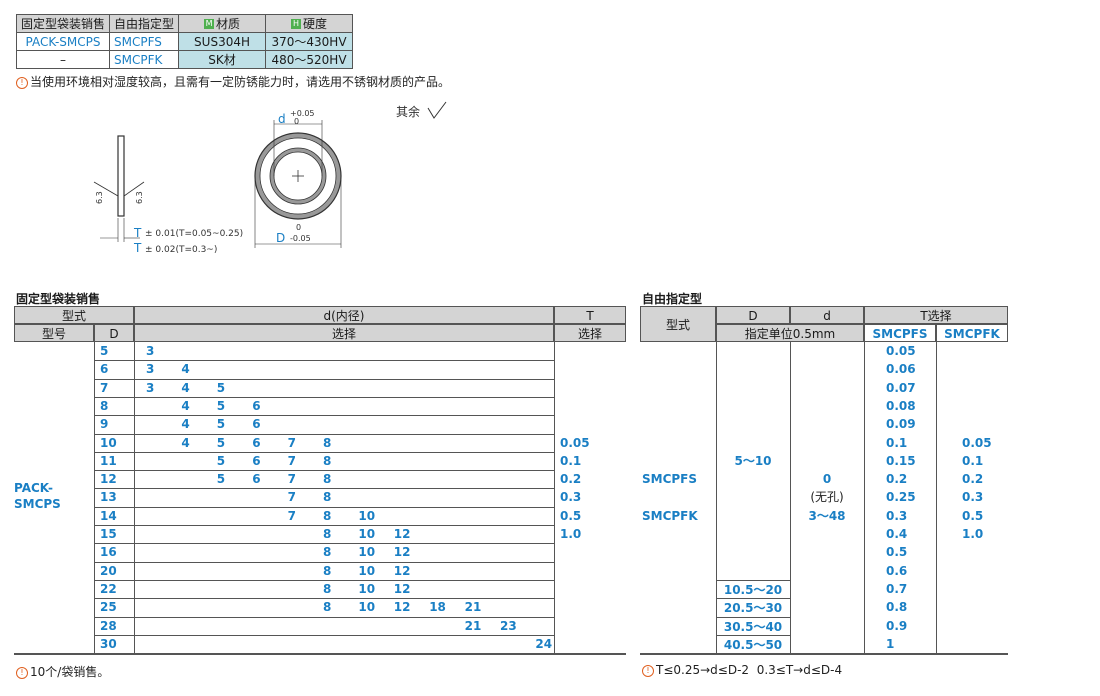 This screenshot has height=696, width=1100. I want to click on d-value: (无孔), so click(827, 497).